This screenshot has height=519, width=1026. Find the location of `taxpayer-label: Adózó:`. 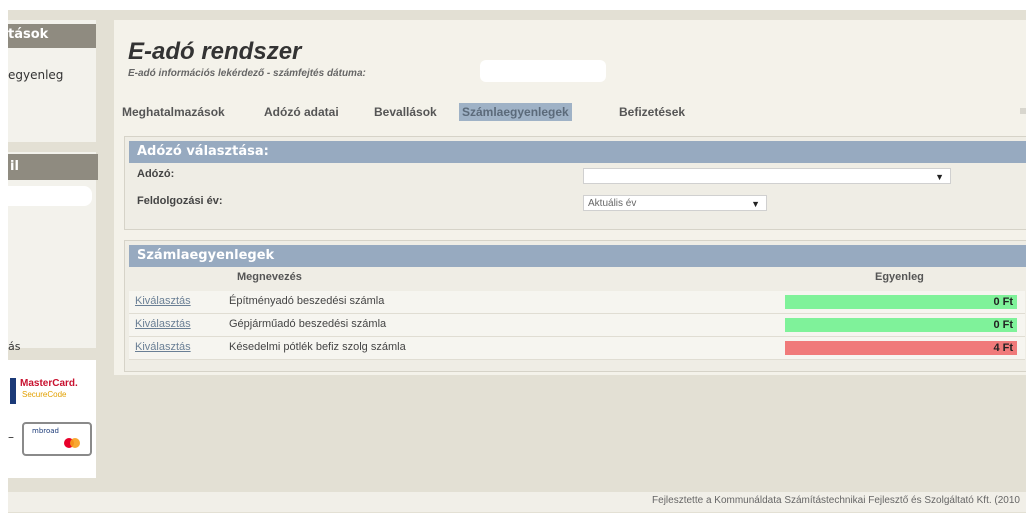

taxpayer-label: Adózó: is located at coordinates (156, 174).